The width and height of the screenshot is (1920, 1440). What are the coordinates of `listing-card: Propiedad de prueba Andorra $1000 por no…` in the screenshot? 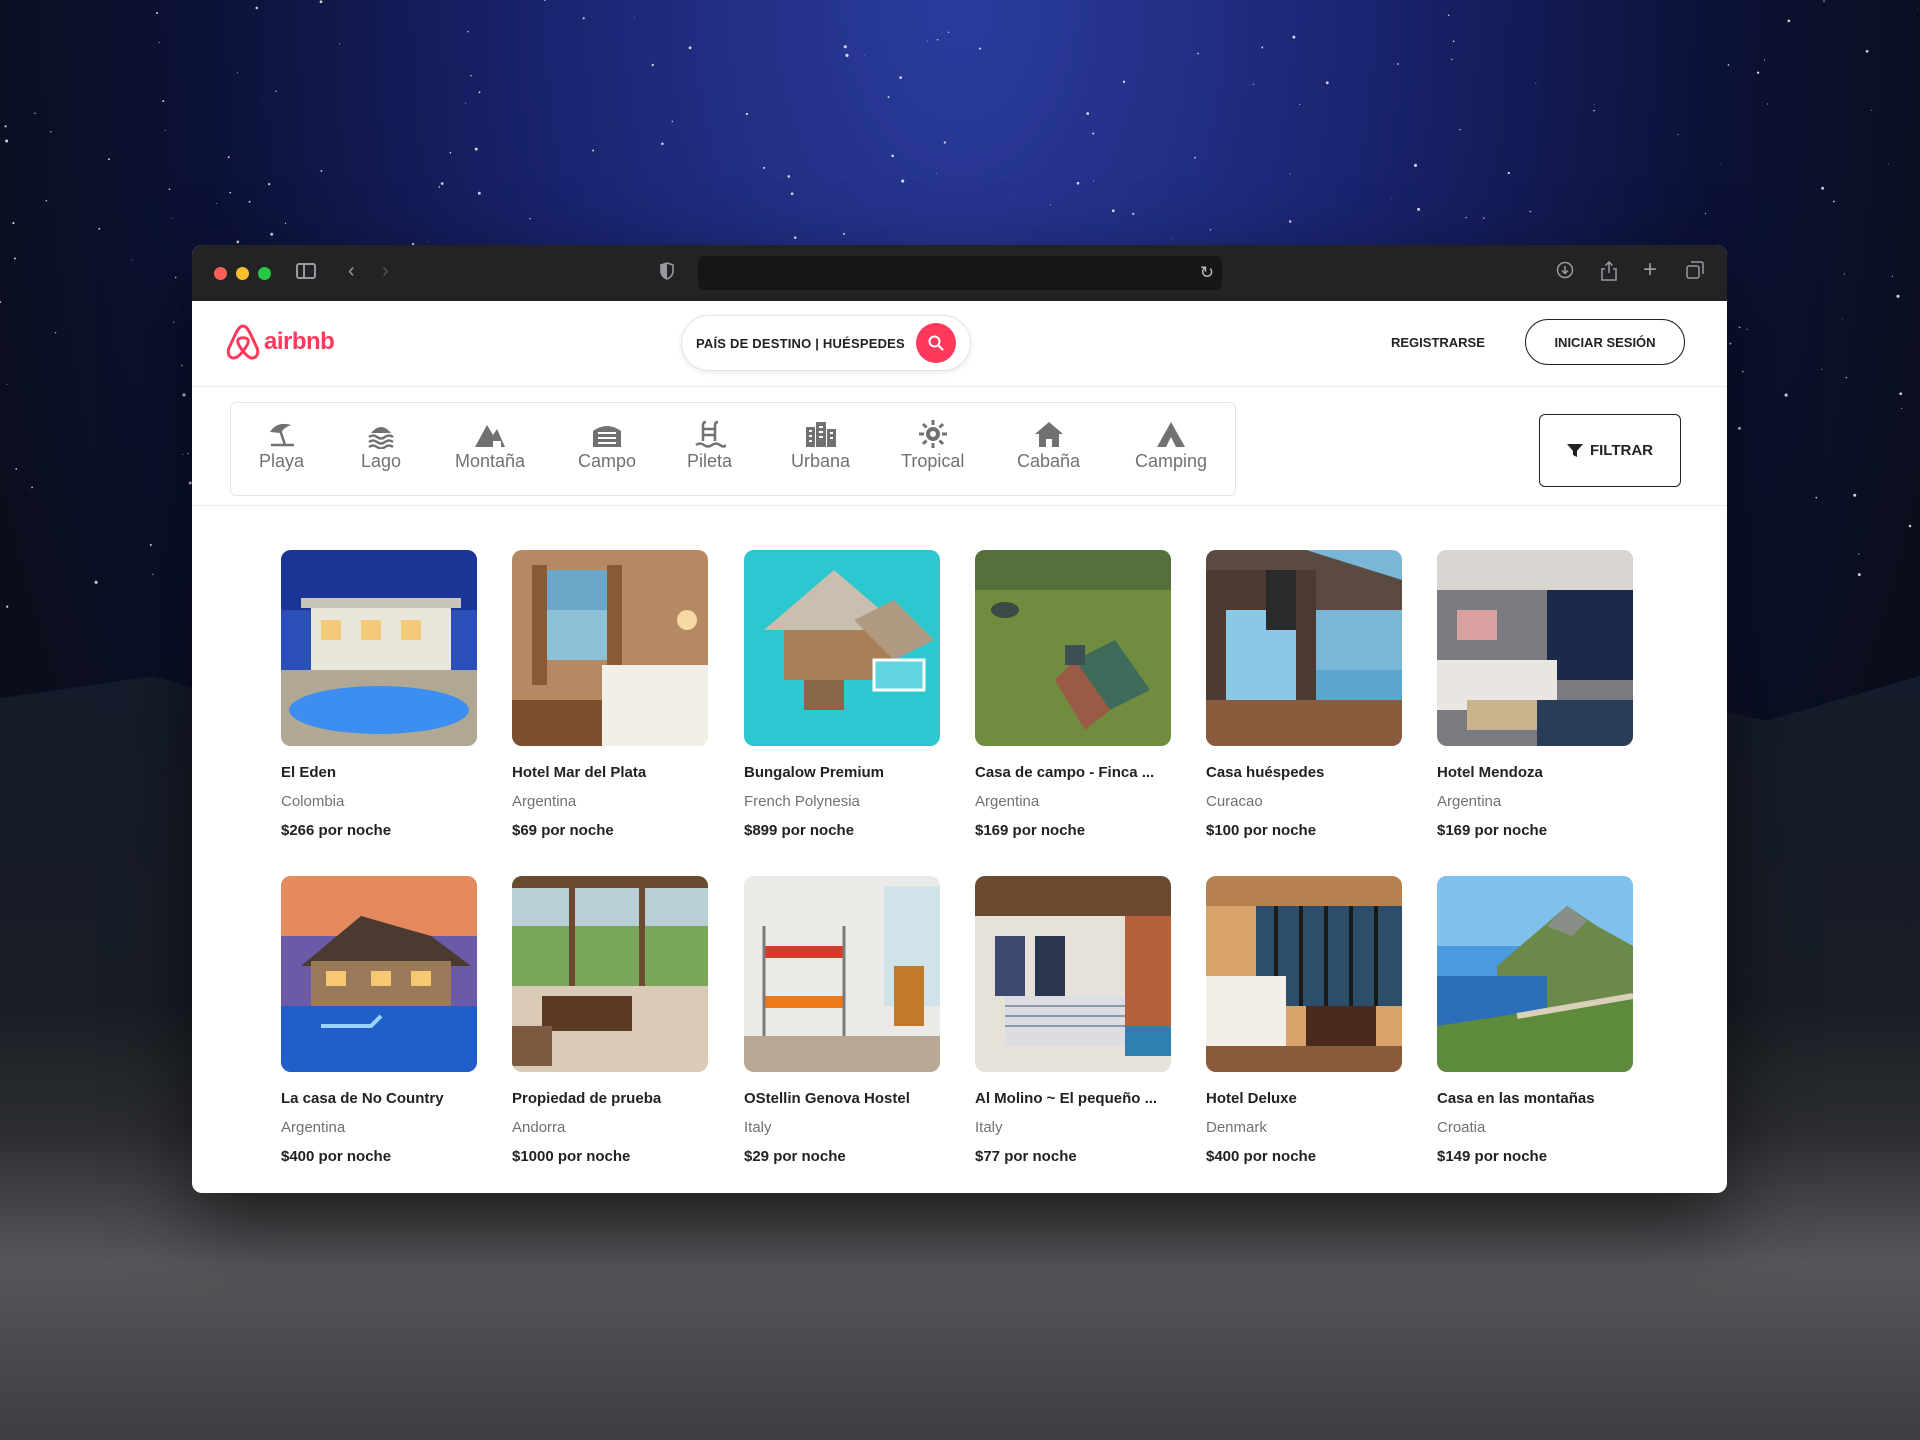 It's located at (610, 1020).